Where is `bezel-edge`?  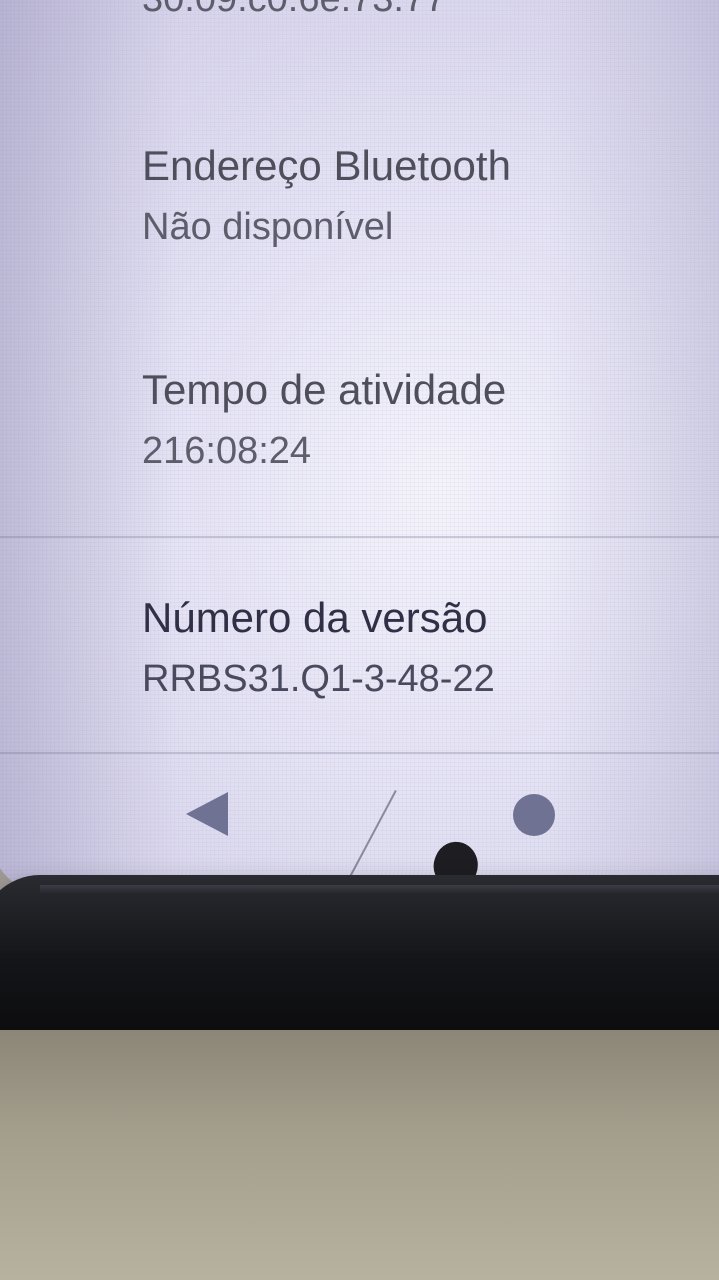 bezel-edge is located at coordinates (379, 890).